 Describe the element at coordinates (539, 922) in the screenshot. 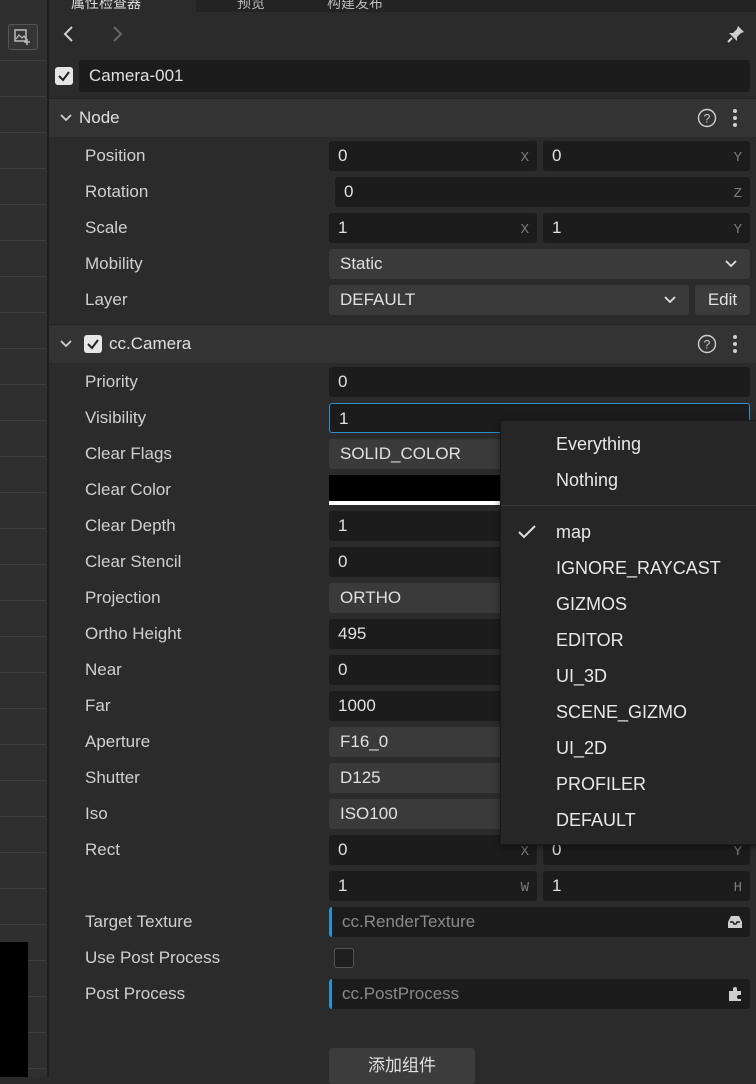

I see `target-texture-asset-field: cc.RenderTexture` at that location.